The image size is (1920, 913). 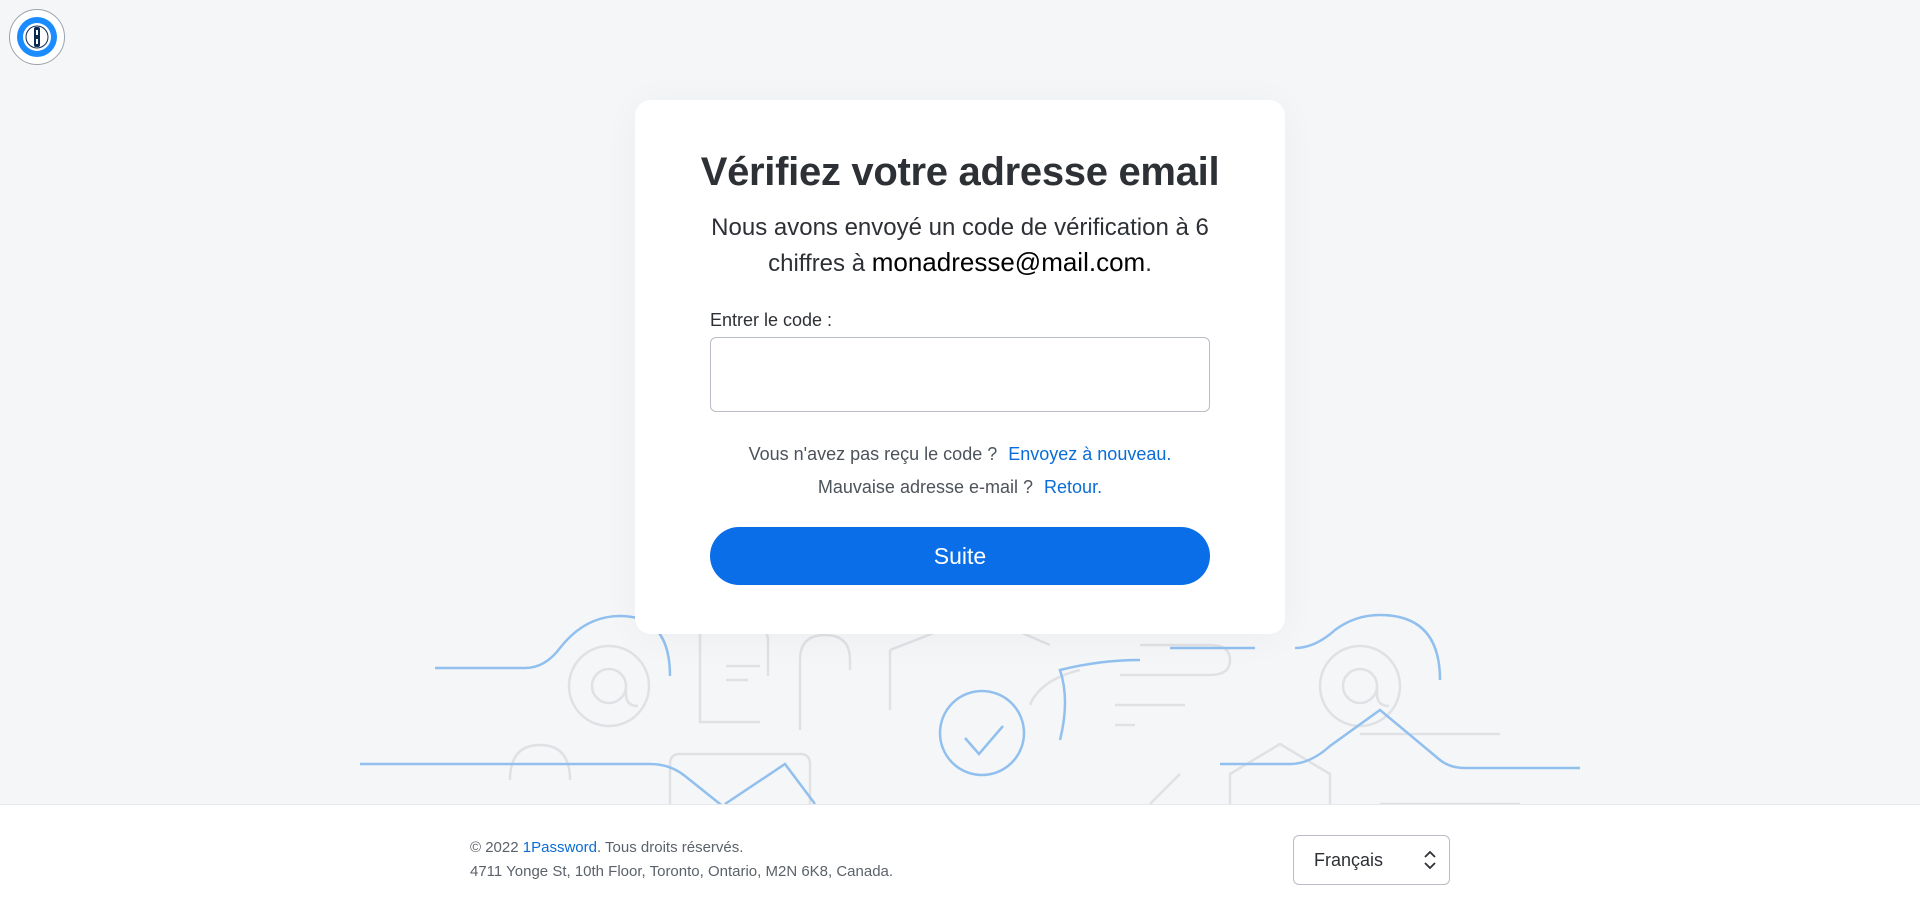 I want to click on email-address: monadresse@mail.com, so click(x=1008, y=262).